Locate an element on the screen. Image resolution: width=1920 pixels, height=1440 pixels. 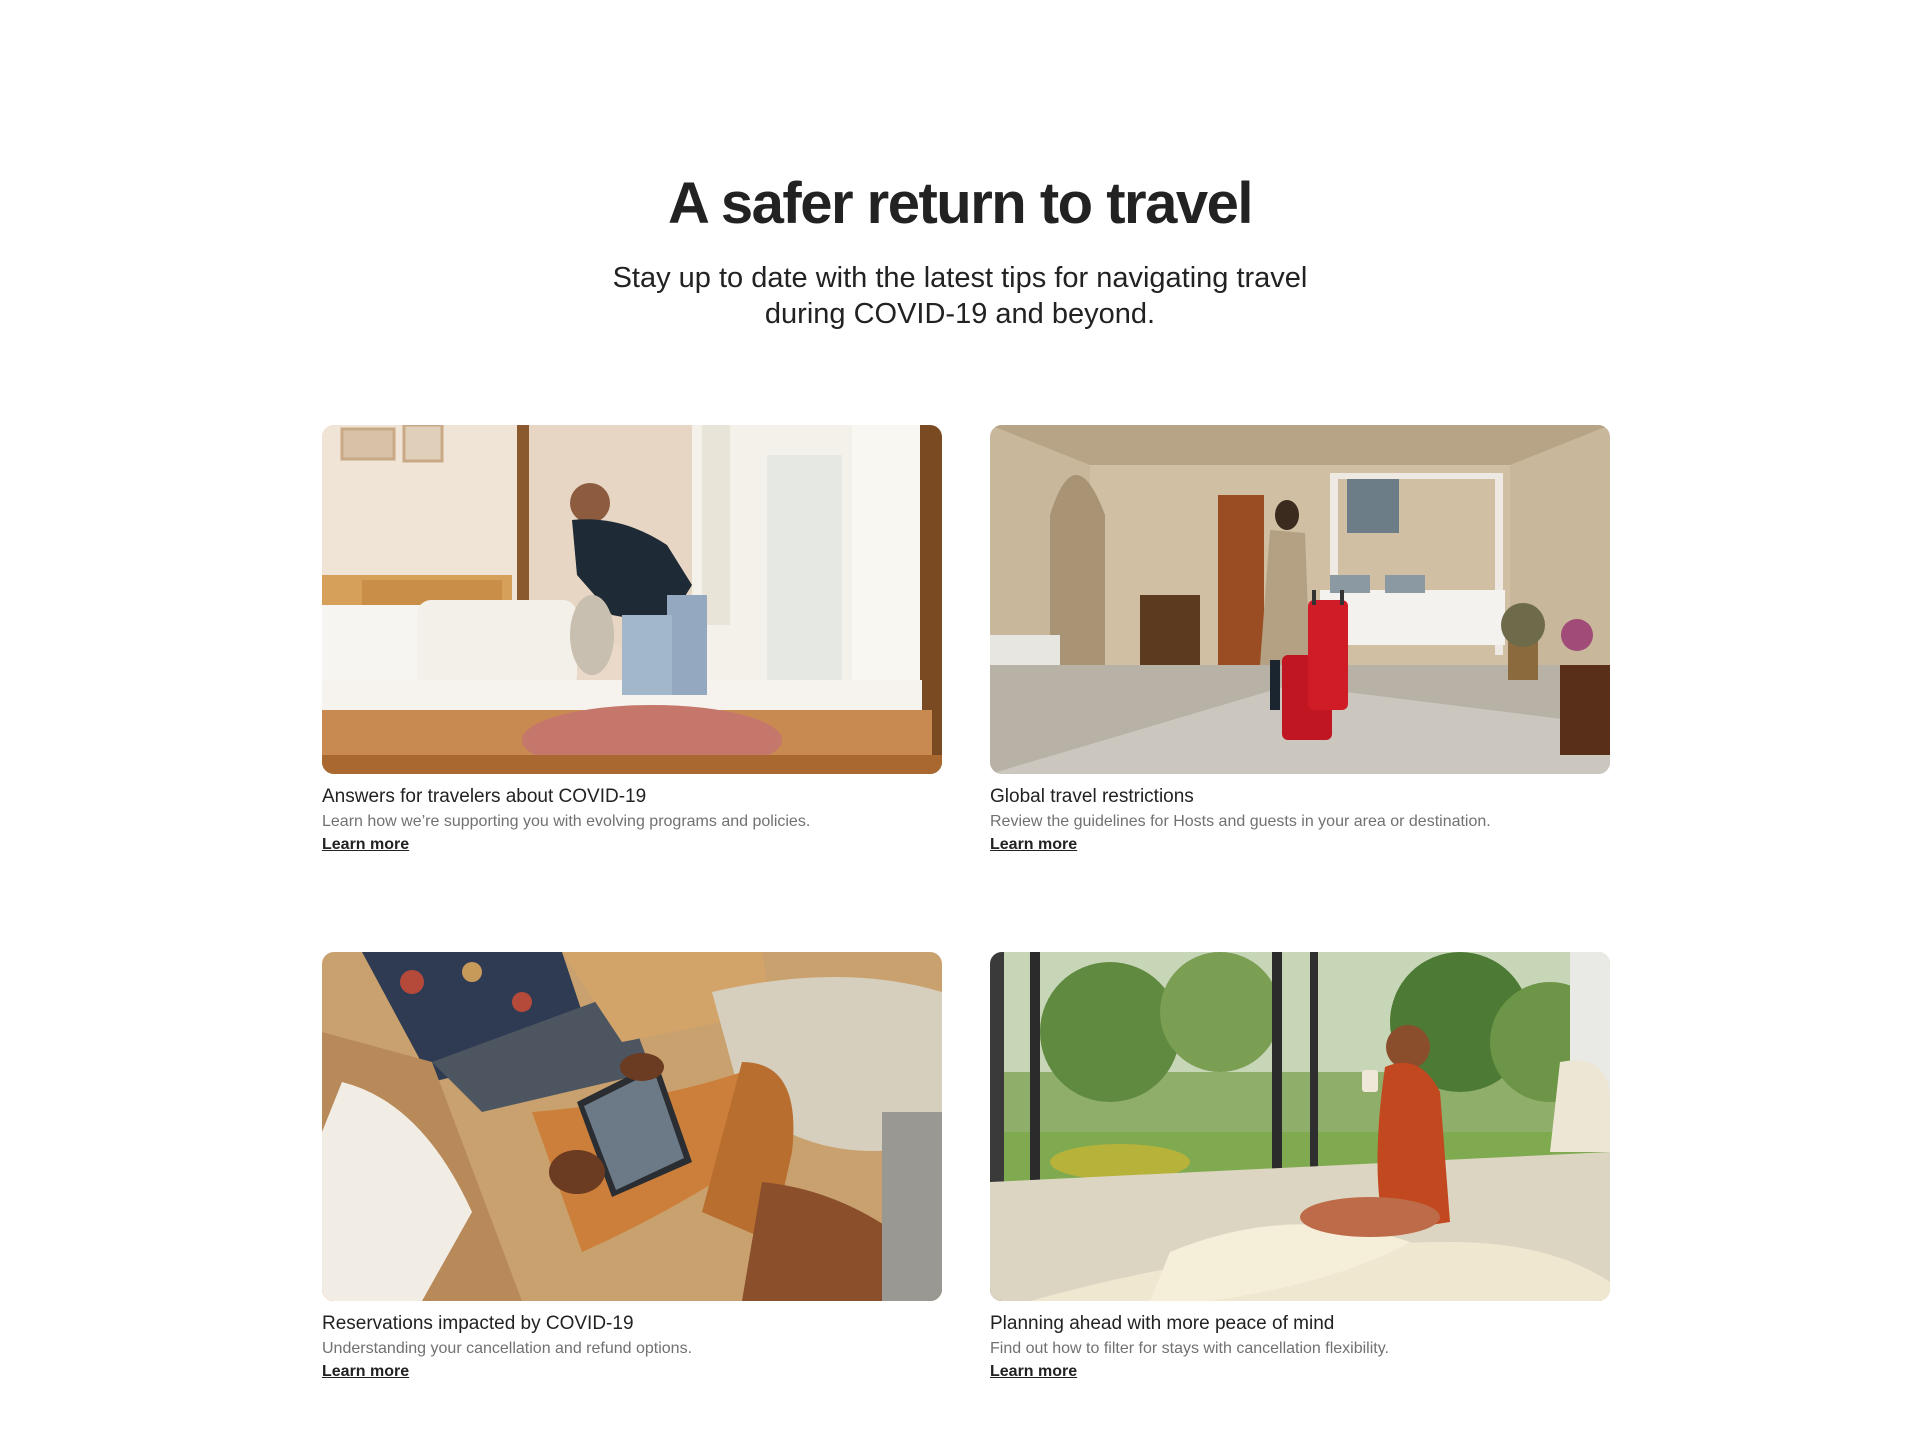
traveler-with-red-suitcases-image is located at coordinates (1300, 599).